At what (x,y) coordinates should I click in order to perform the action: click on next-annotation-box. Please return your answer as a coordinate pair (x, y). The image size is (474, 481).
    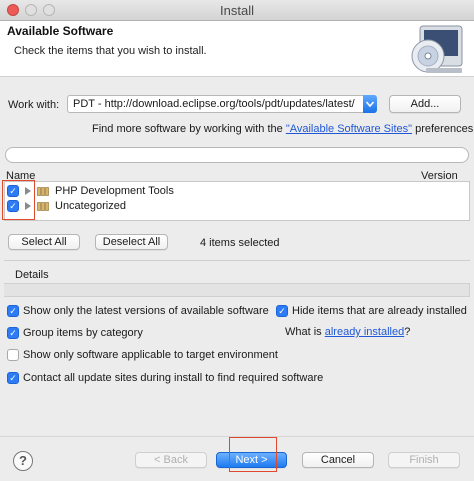
    Looking at the image, I should click on (253, 454).